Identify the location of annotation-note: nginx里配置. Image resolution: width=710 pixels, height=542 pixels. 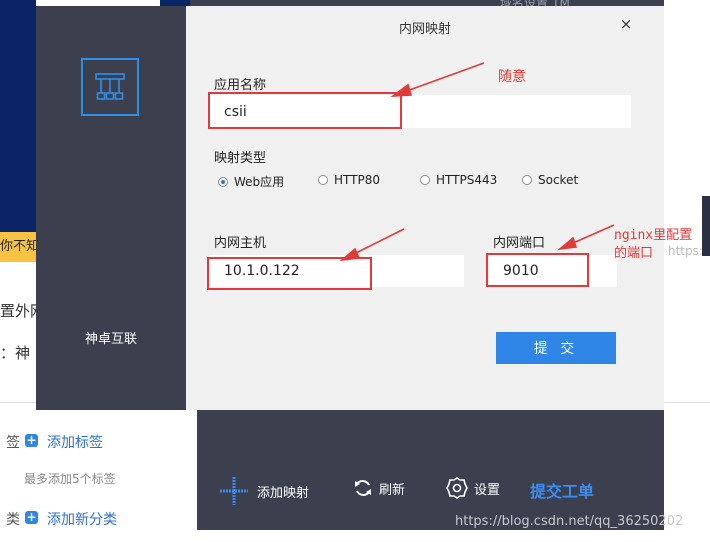
(653, 235).